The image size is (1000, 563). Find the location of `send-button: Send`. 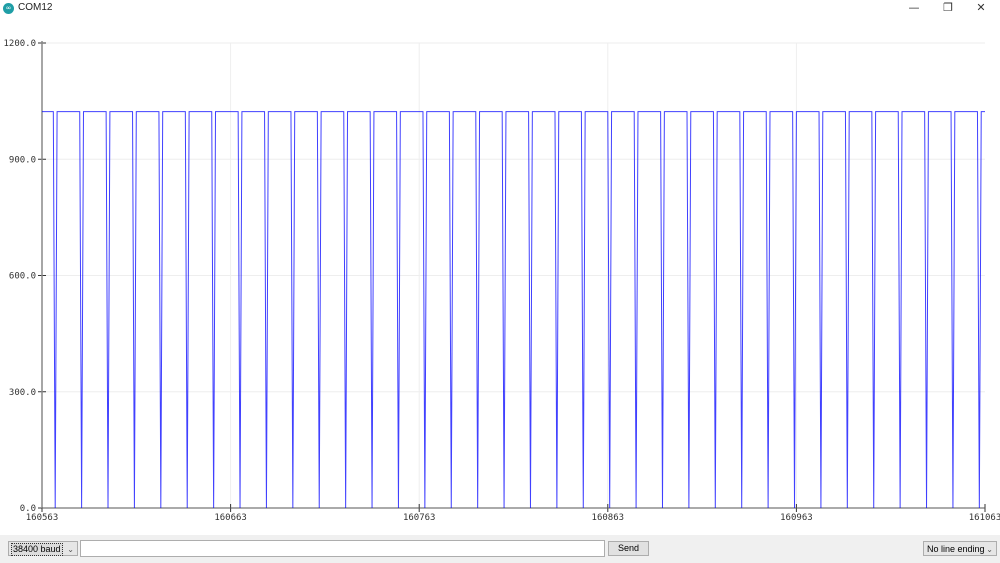

send-button: Send is located at coordinates (628, 548).